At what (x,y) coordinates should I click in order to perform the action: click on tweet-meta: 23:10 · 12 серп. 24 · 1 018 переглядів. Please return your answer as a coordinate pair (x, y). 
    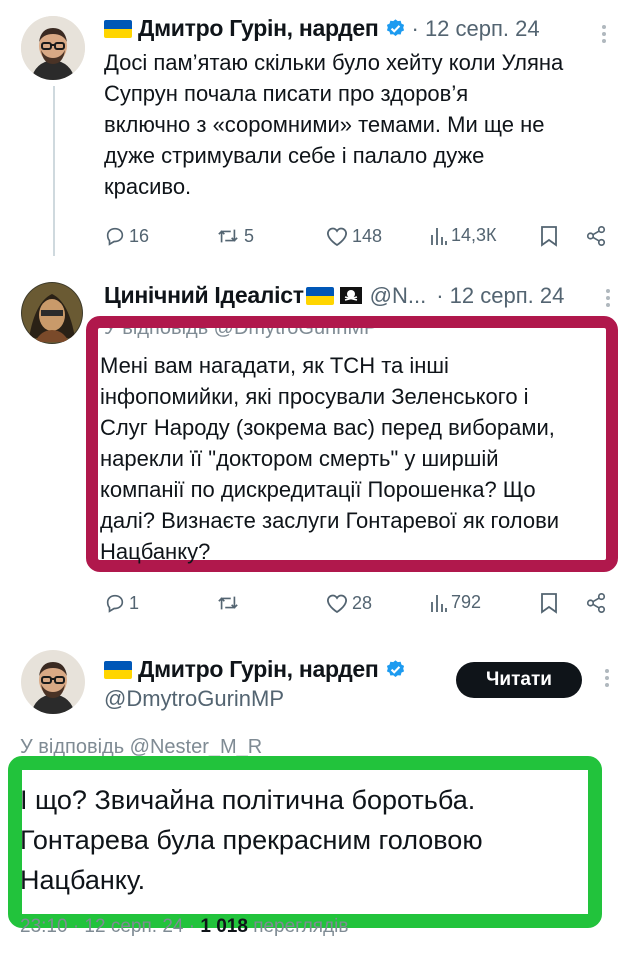
    Looking at the image, I should click on (184, 927).